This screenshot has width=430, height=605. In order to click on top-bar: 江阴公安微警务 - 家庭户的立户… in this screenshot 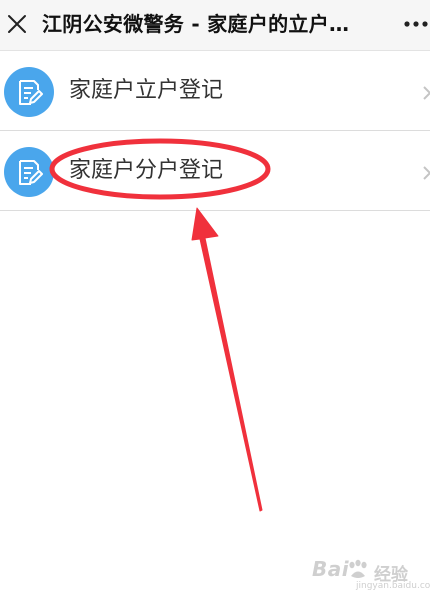, I will do `click(215, 25)`.